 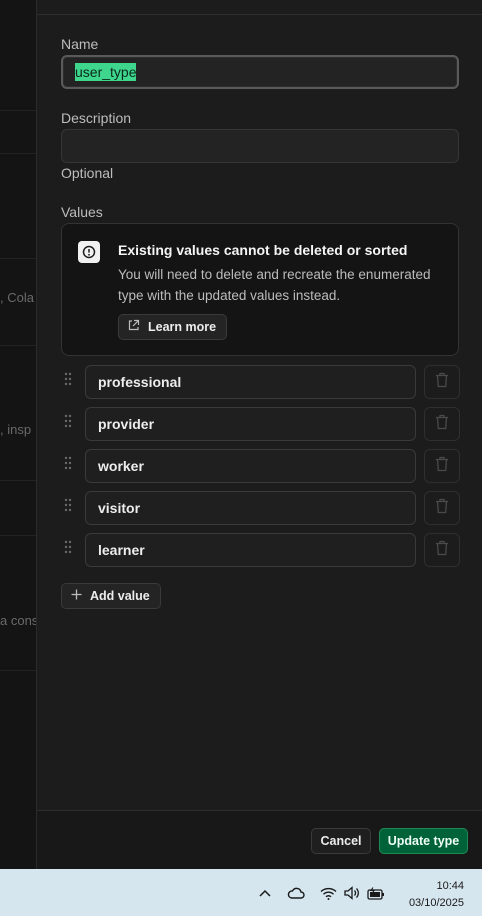 I want to click on value-row: worker, so click(x=261, y=466).